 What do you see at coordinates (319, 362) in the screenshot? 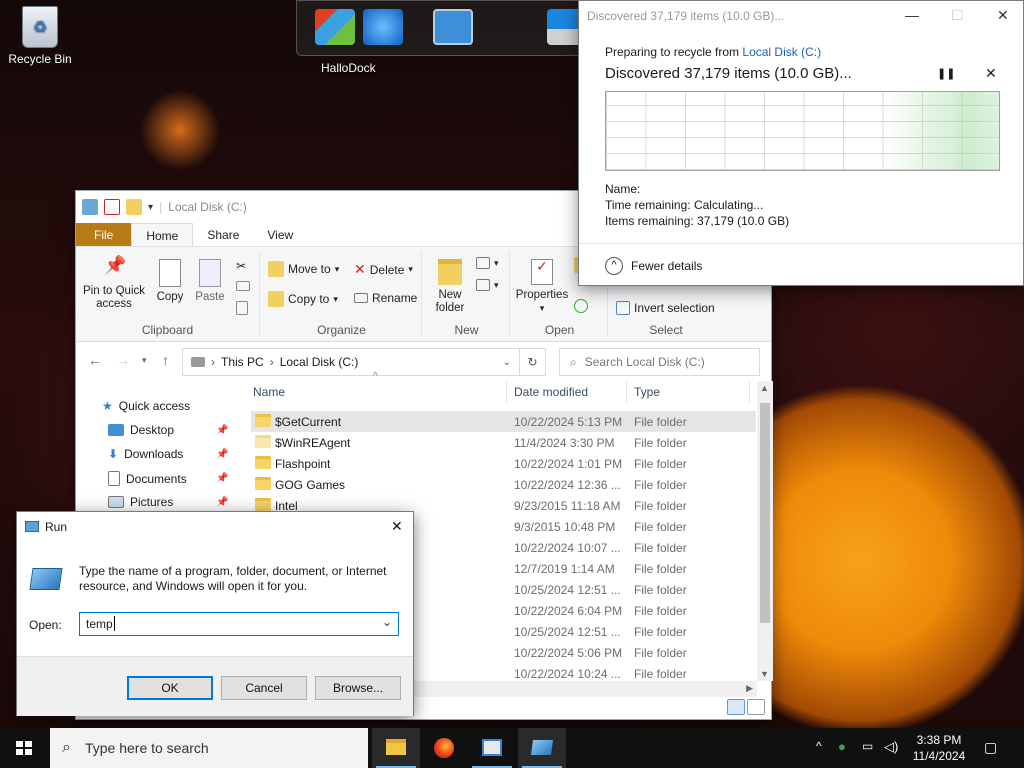
I see `breadcrumb-local-disk: Local Disk (C:)` at bounding box center [319, 362].